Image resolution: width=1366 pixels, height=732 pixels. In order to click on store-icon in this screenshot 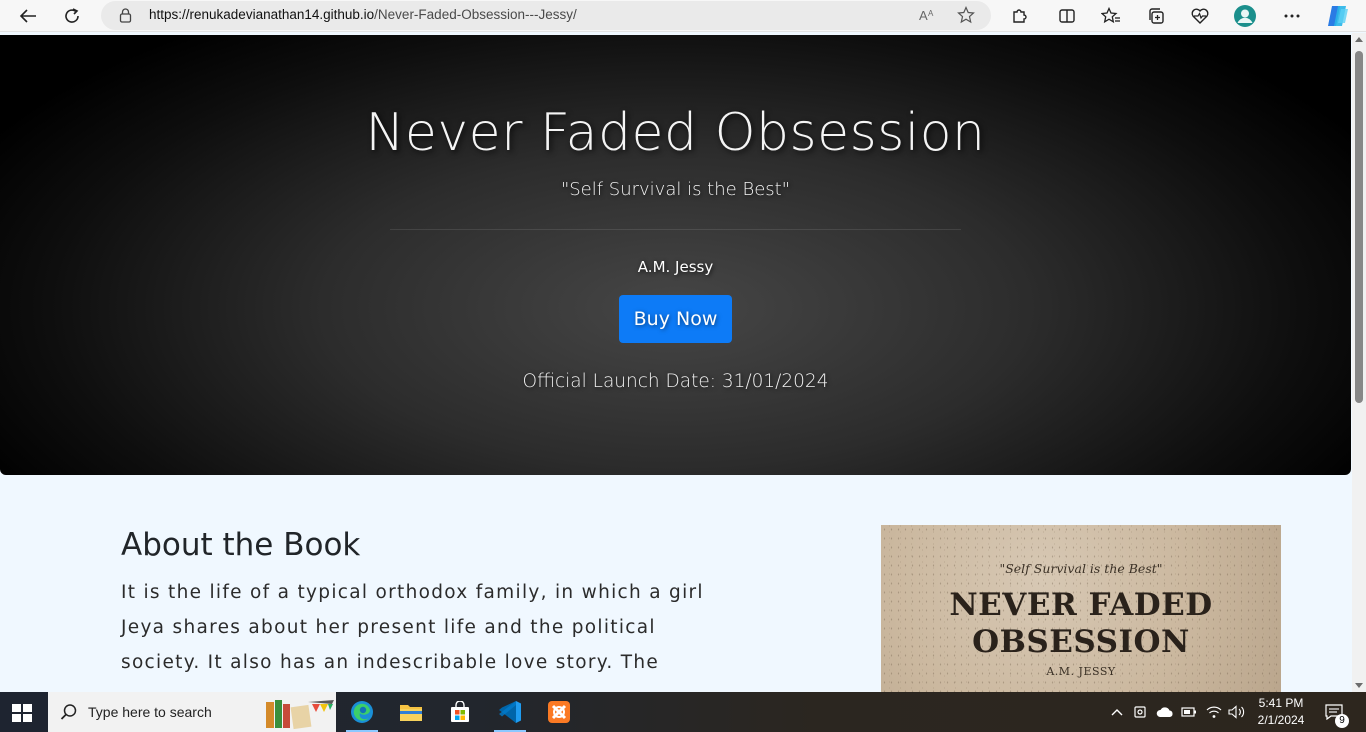, I will do `click(460, 711)`.